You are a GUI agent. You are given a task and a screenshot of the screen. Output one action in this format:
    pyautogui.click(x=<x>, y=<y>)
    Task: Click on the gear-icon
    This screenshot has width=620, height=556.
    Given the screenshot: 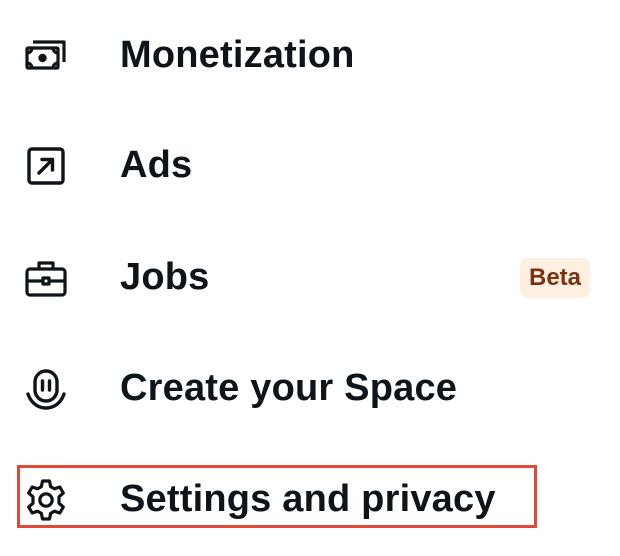 What is the action you would take?
    pyautogui.click(x=46, y=500)
    